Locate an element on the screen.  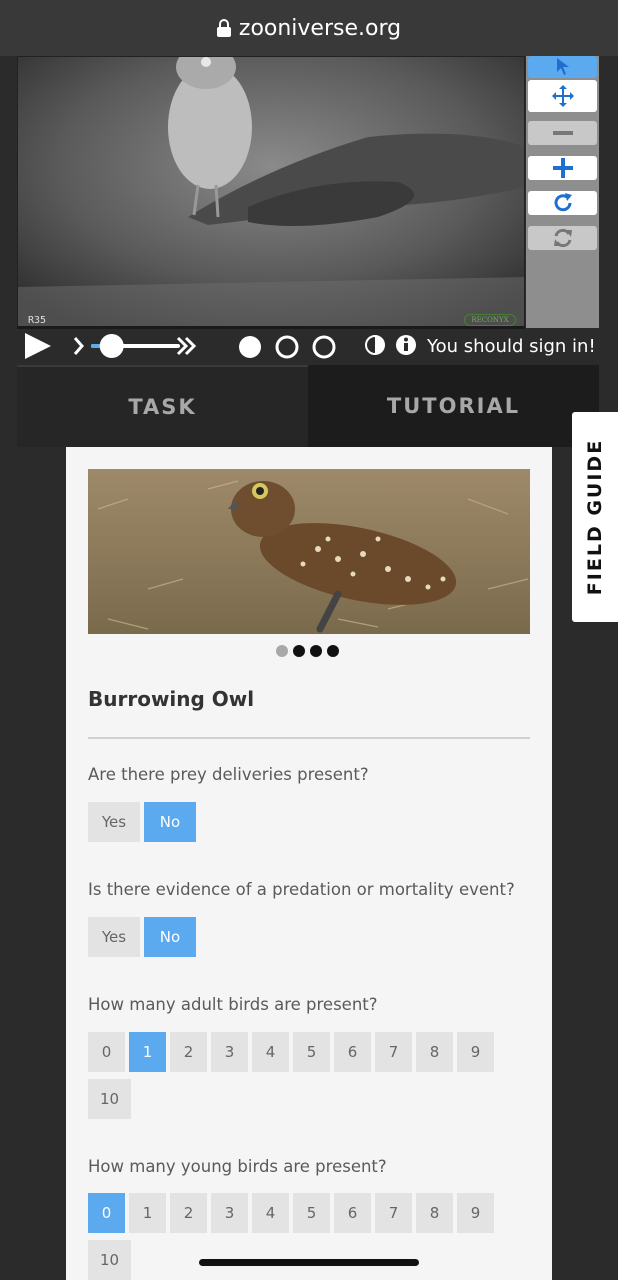
zoom-in-button is located at coordinates (562, 168).